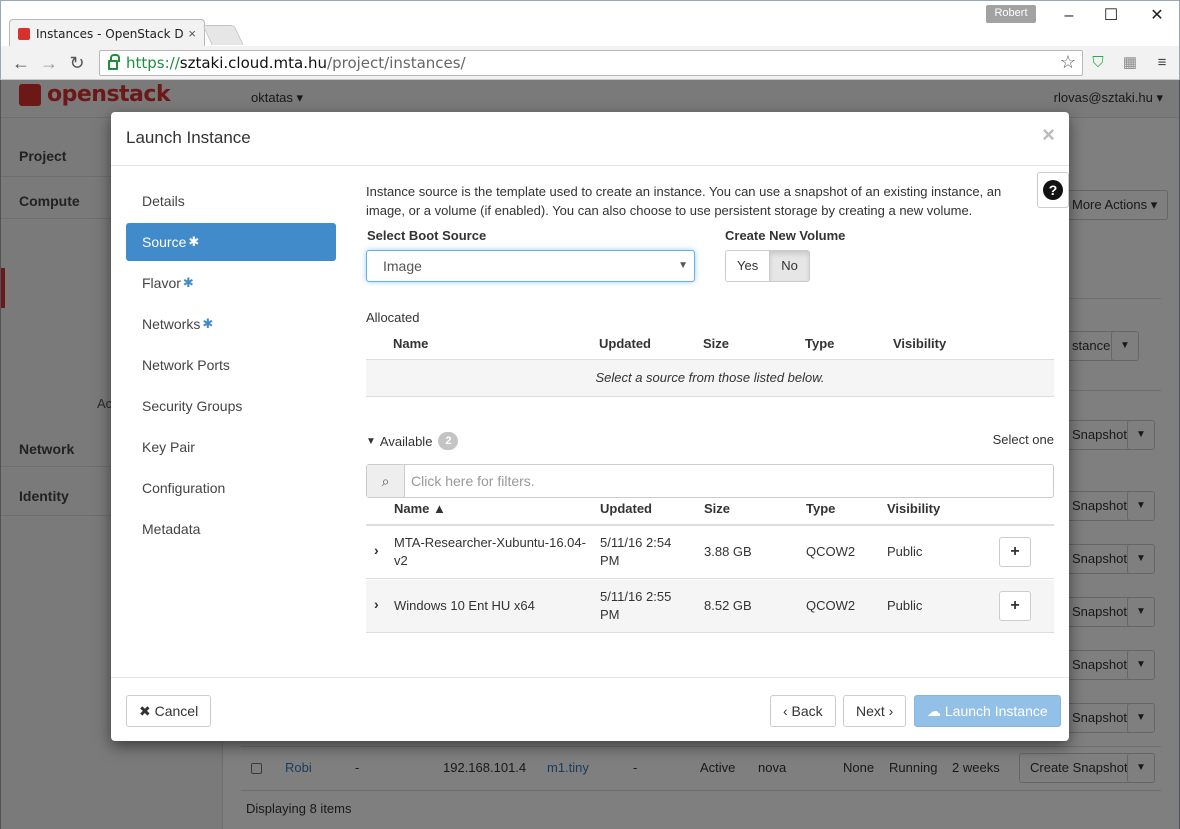 This screenshot has height=829, width=1180. I want to click on close-icon: ✖, so click(147, 711).